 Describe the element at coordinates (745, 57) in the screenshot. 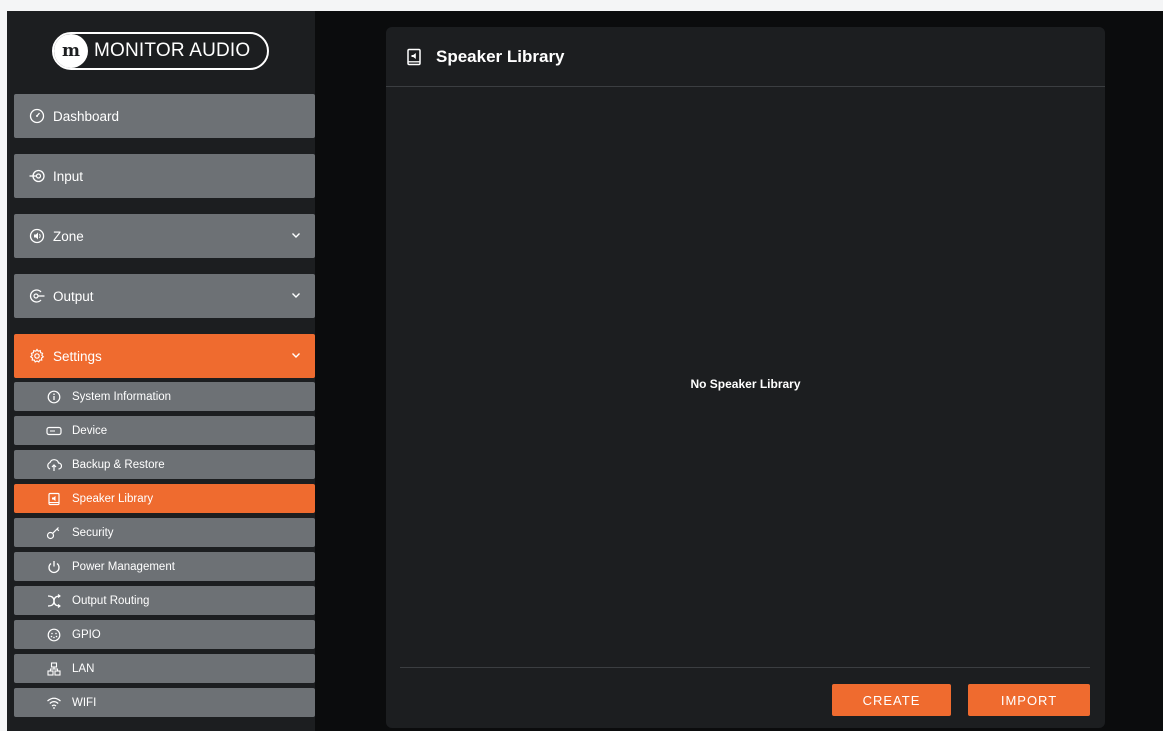

I see `panel-header: Speaker Library` at that location.